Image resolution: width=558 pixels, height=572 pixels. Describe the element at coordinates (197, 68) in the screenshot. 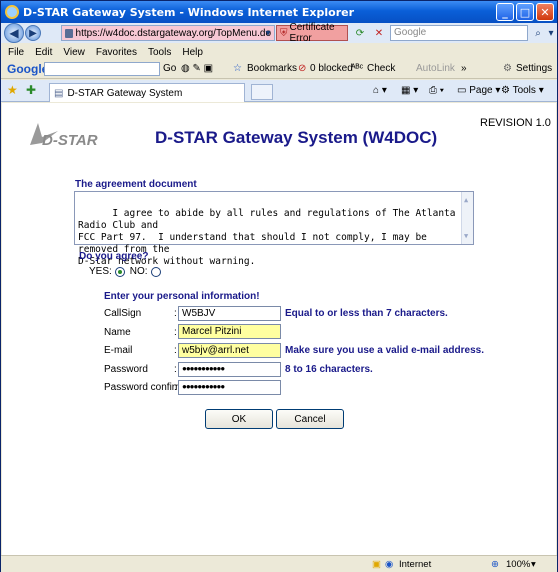

I see `toolbar-buttons-icon: ◍ ✎ ▣` at that location.